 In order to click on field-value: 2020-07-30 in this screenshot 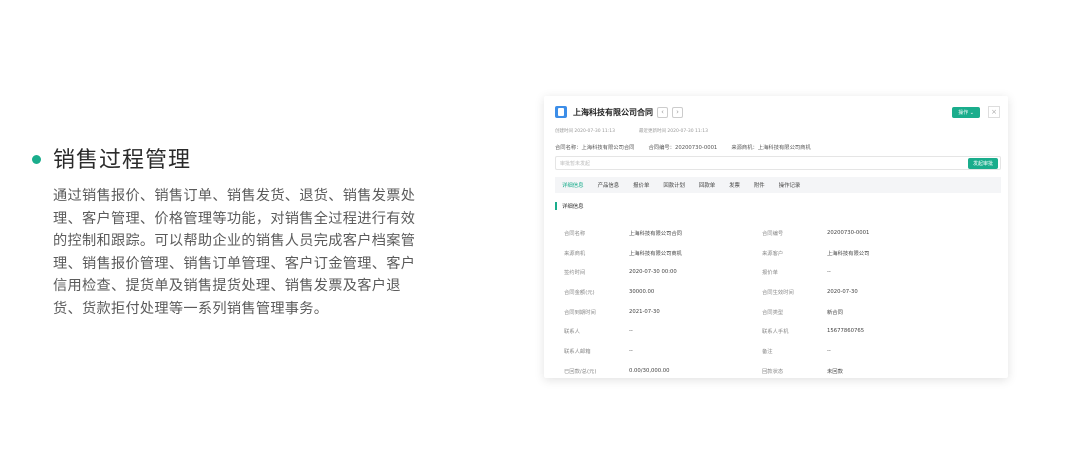, I will do `click(842, 291)`.